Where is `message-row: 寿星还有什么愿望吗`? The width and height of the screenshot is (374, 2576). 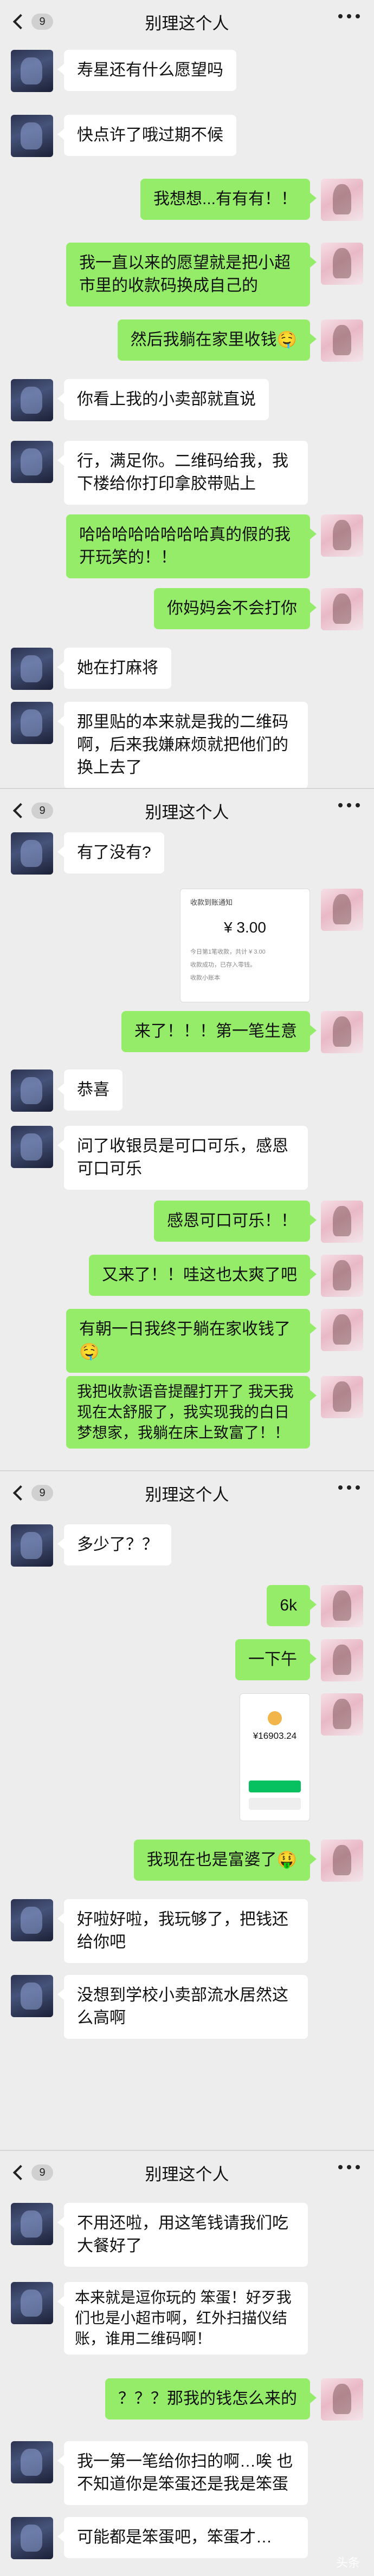
message-row: 寿星还有什么愿望吗 is located at coordinates (124, 71).